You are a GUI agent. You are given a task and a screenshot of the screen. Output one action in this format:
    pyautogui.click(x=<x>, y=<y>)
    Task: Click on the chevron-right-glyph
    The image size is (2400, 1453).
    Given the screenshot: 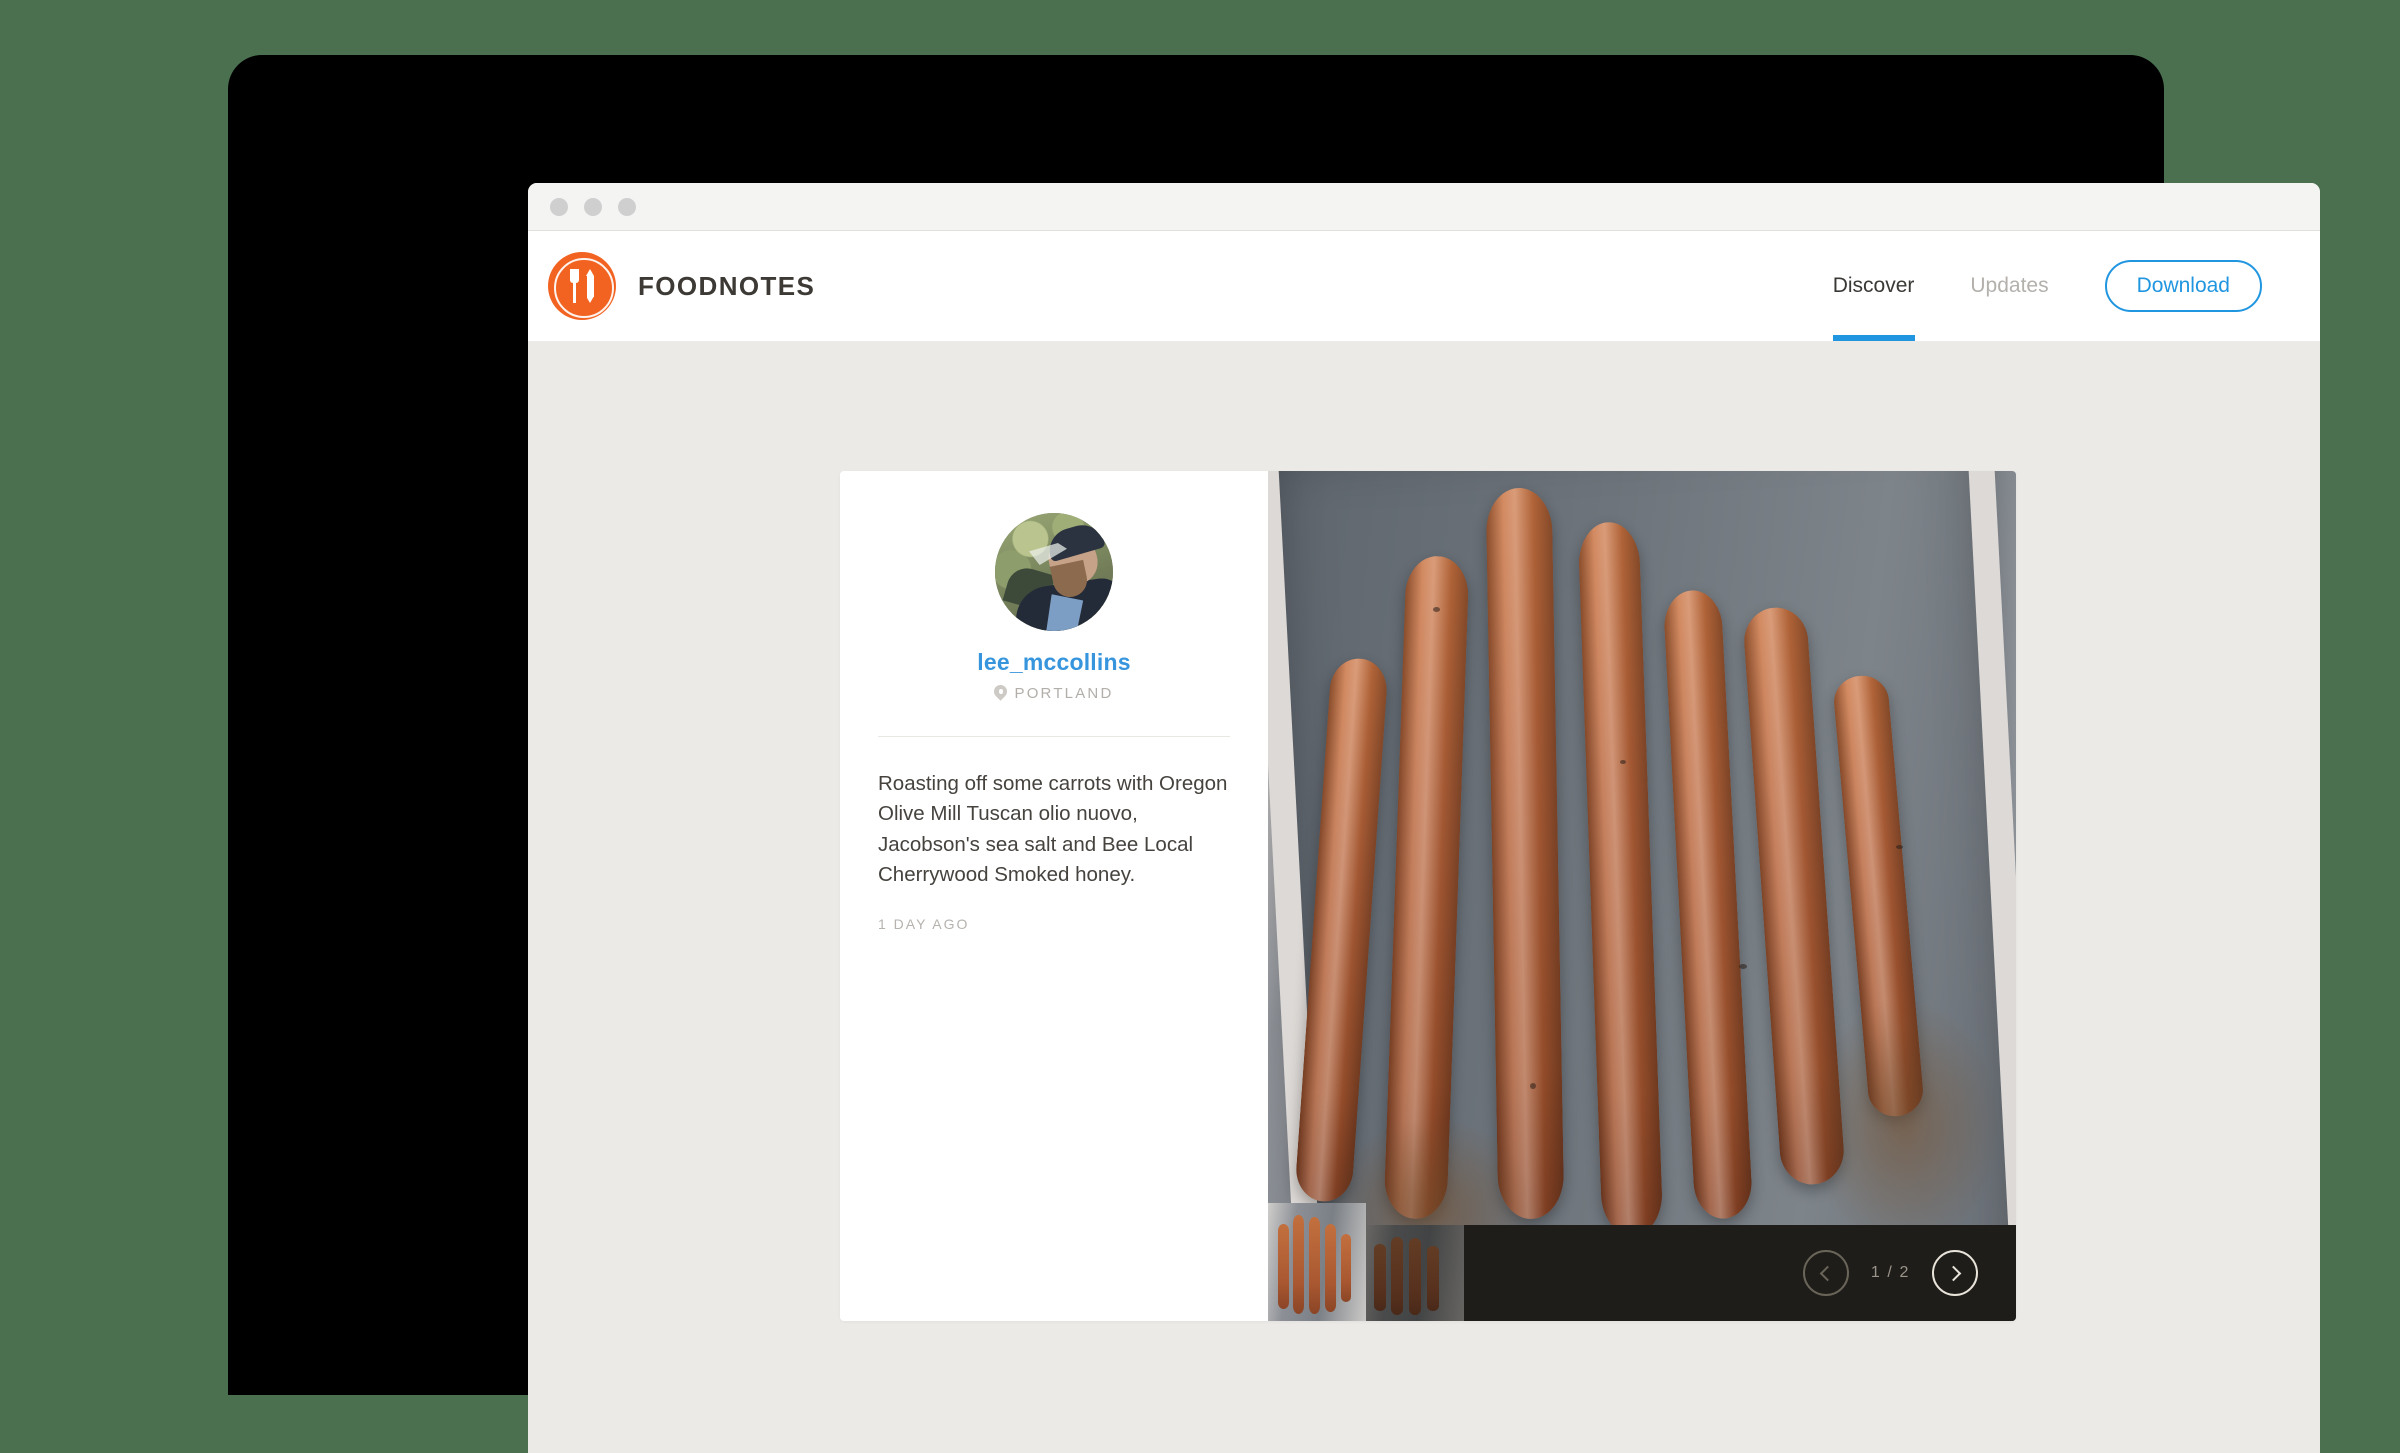 What is the action you would take?
    pyautogui.click(x=1953, y=1273)
    